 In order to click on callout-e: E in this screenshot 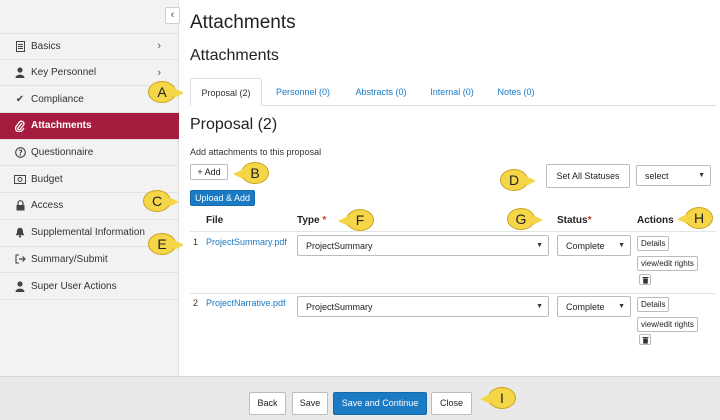, I will do `click(166, 244)`.